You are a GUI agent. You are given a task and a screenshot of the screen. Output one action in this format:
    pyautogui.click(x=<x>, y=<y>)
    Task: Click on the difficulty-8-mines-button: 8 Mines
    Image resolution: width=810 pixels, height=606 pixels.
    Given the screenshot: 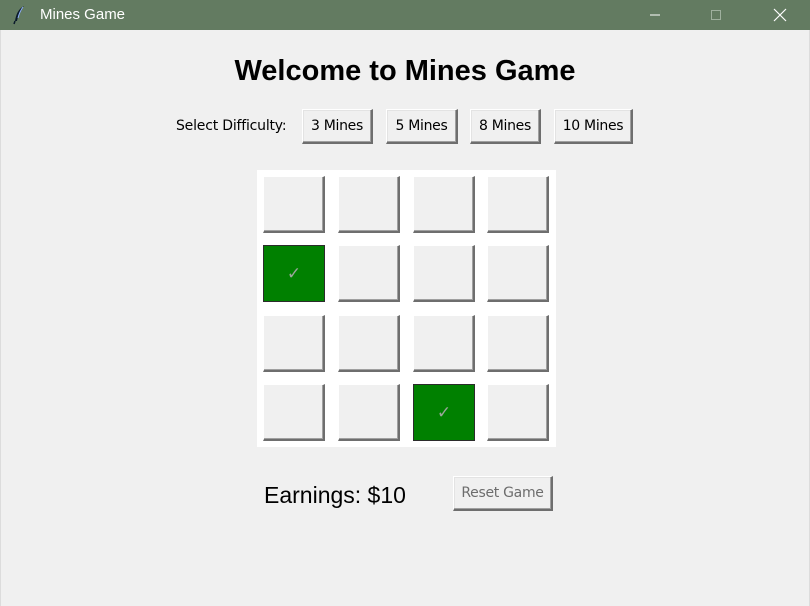 What is the action you would take?
    pyautogui.click(x=505, y=126)
    